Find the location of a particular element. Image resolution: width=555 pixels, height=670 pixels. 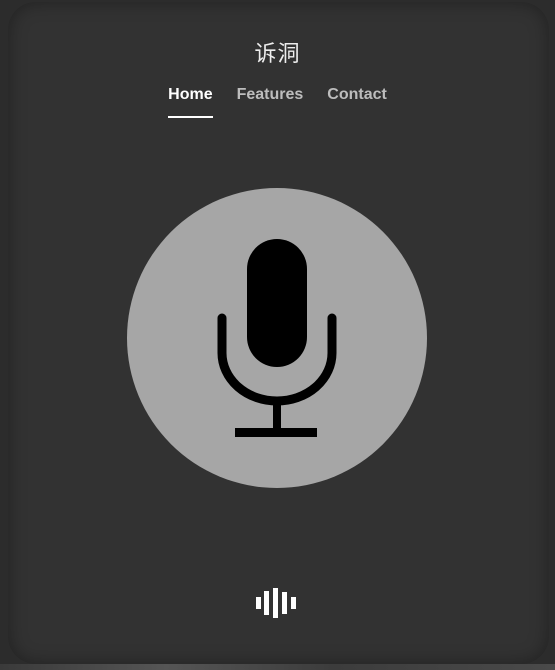

app-title: 诉洞 is located at coordinates (277, 54).